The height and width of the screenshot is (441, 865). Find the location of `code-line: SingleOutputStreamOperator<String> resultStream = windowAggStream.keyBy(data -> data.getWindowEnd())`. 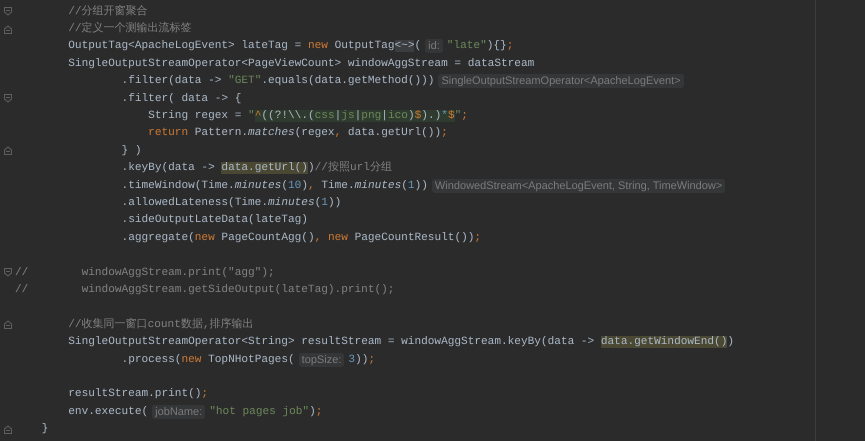

code-line: SingleOutputStreamOperator<String> resultStream = windowAggStream.keyBy(data -> data.getWindowEnd()) is located at coordinates (401, 342).